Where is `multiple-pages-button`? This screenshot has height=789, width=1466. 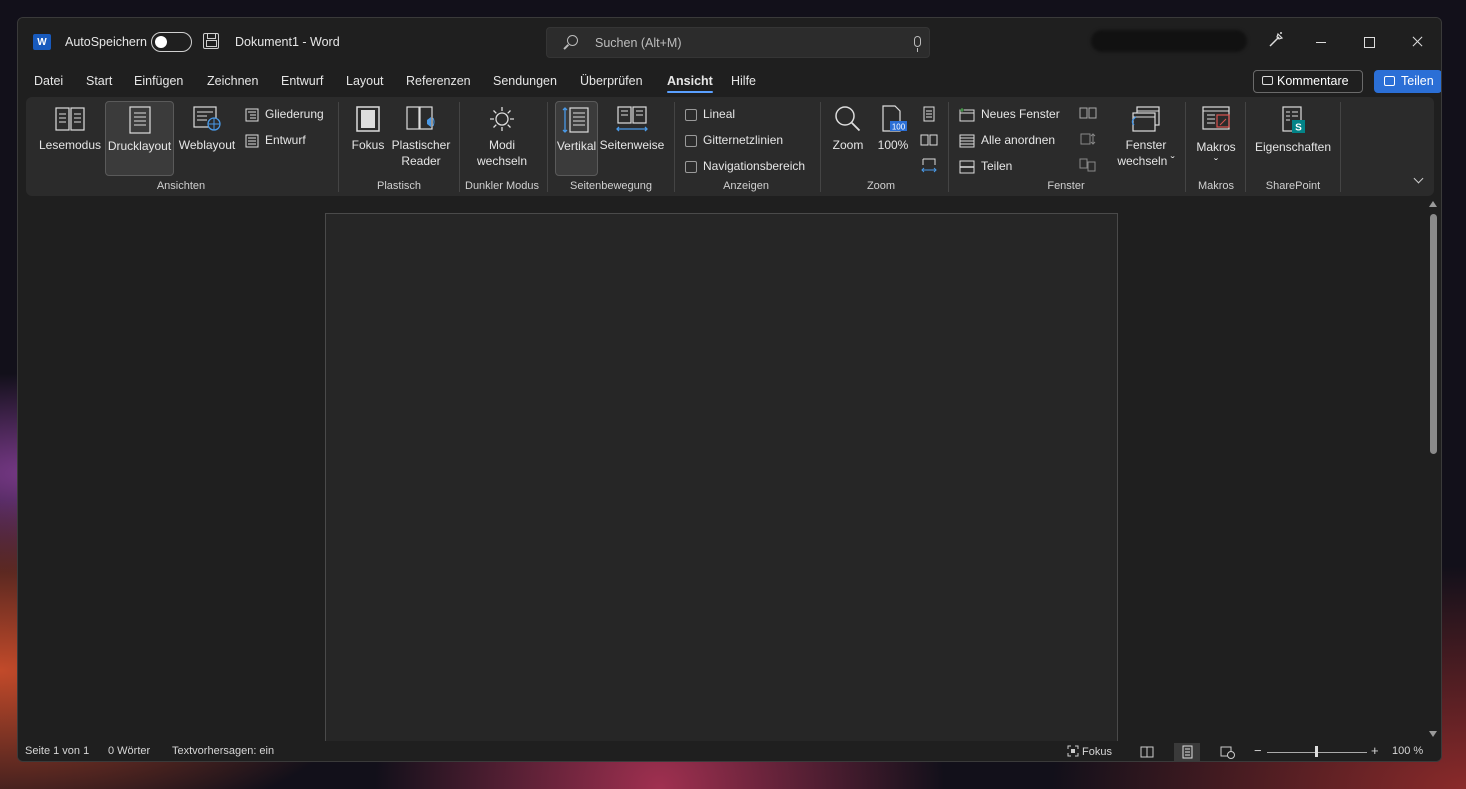 multiple-pages-button is located at coordinates (929, 142).